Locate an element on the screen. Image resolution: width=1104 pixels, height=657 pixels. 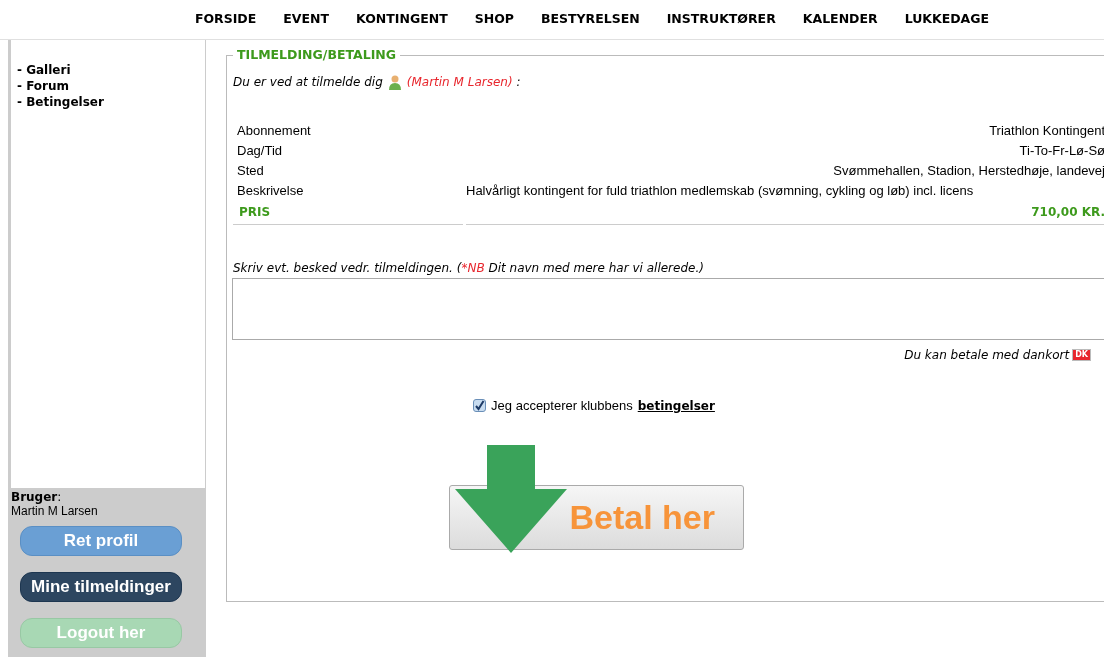
intro-colon: : is located at coordinates (518, 82).